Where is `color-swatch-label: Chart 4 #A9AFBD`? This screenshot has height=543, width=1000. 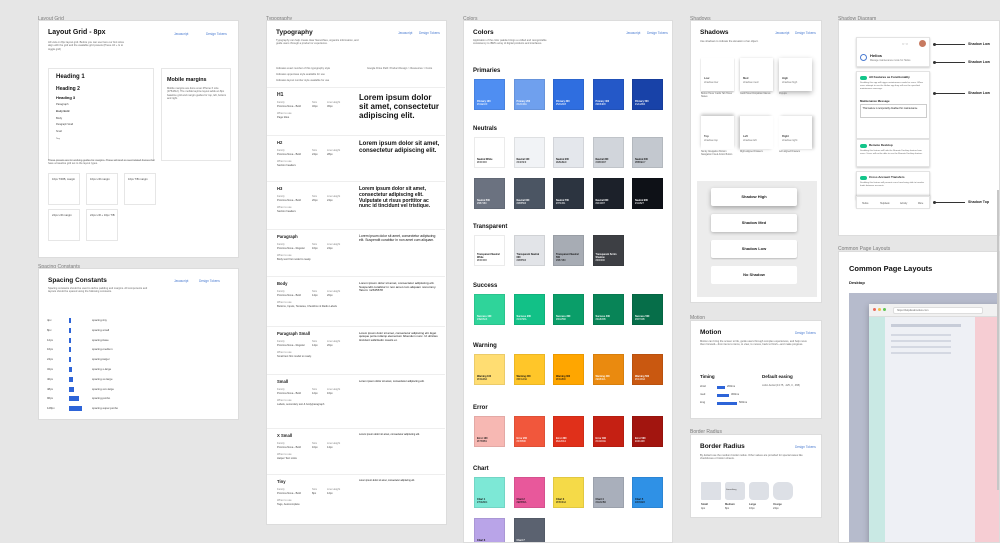
color-swatch-label: Chart 4 #A9AFBD is located at coordinates (601, 501).